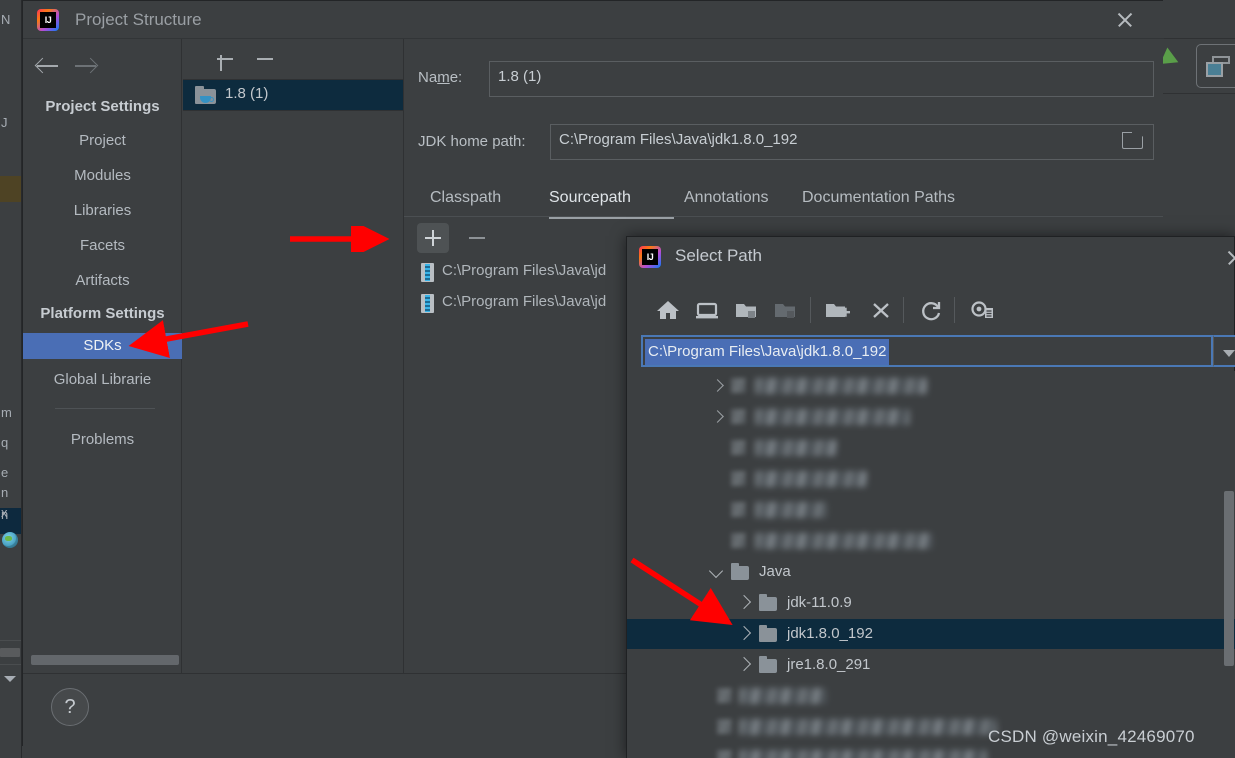 The image size is (1235, 758). I want to click on project-structure-titlebar: Project Structure, so click(593, 20).